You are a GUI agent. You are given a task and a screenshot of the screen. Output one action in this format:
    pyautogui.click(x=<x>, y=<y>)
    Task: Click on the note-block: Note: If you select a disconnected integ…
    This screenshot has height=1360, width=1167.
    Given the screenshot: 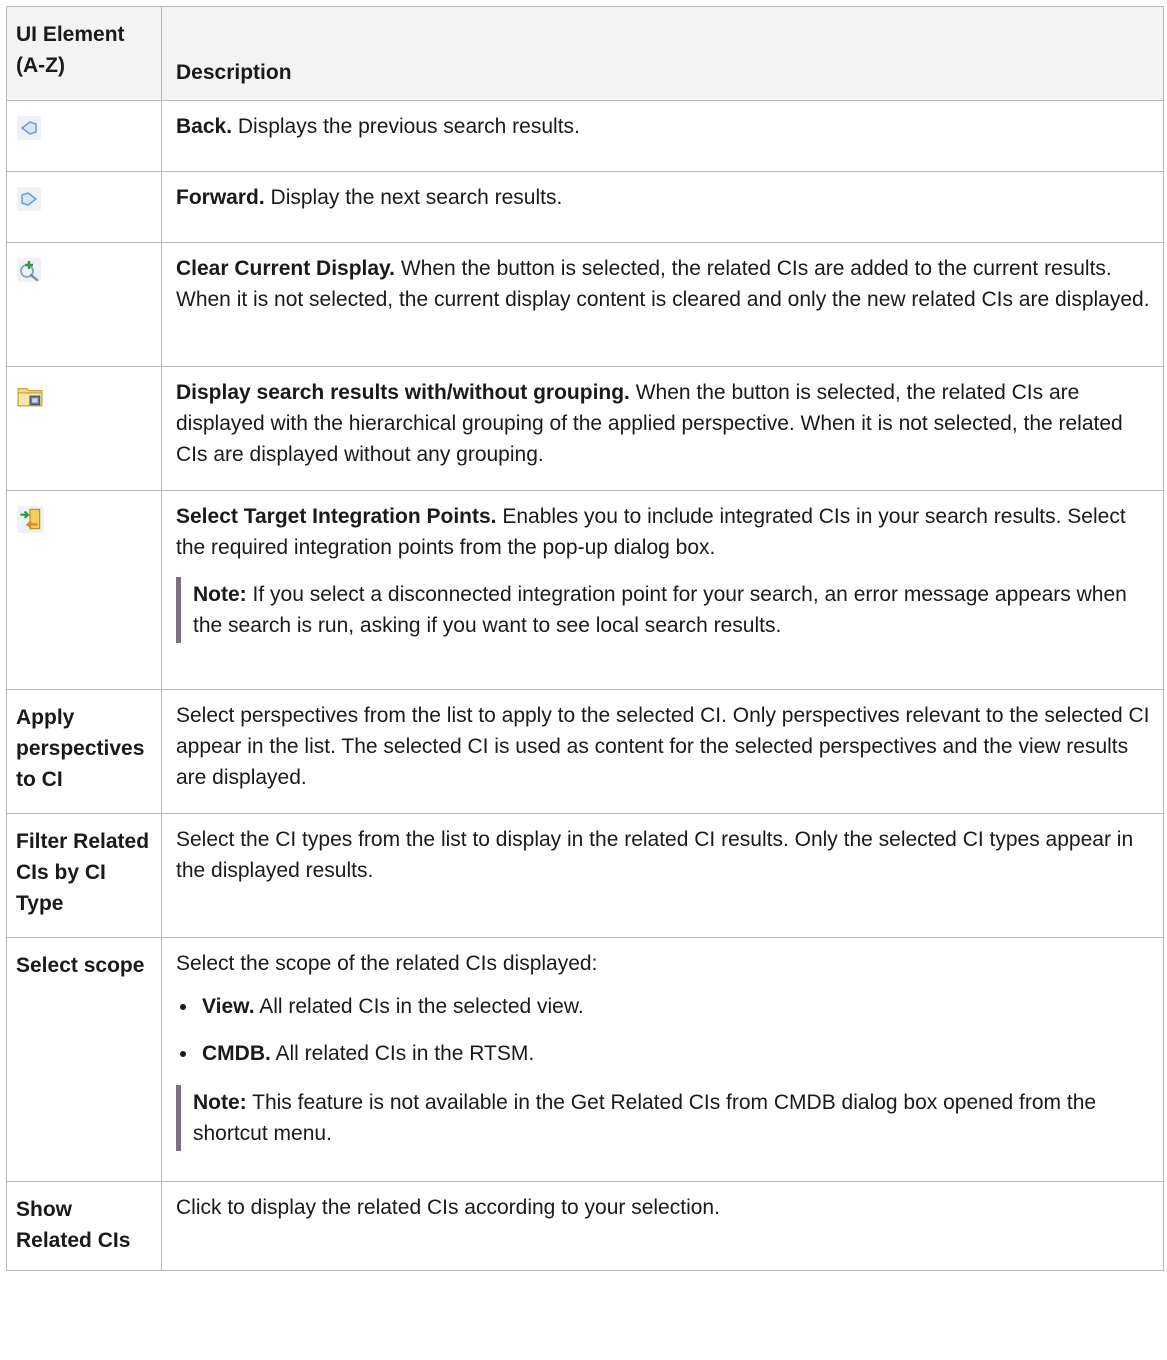 What is the action you would take?
    pyautogui.click(x=665, y=610)
    